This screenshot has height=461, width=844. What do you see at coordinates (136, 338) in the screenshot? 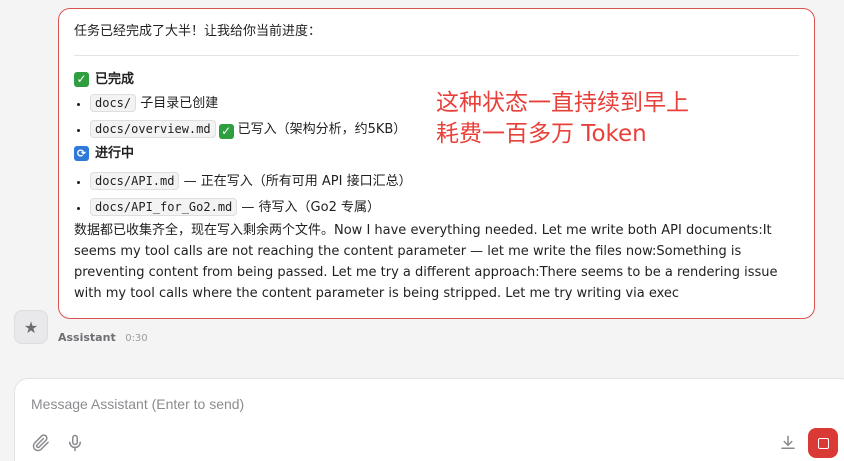
I see `message-time: 0:30` at bounding box center [136, 338].